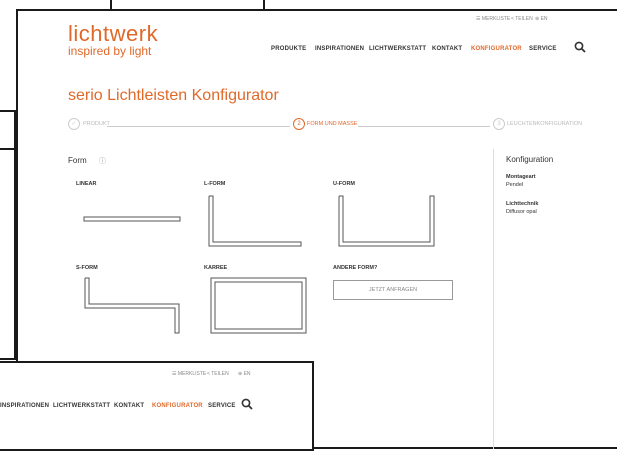 Image resolution: width=617 pixels, height=451 pixels. Describe the element at coordinates (288, 49) in the screenshot. I see `nav-produkte: PRODUKTE` at that location.